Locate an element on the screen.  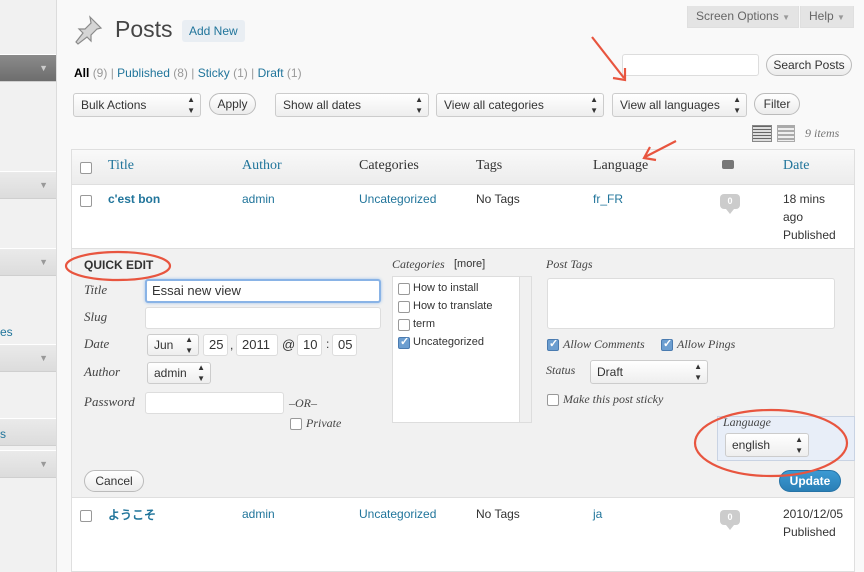
private-checkbox is located at coordinates (296, 424).